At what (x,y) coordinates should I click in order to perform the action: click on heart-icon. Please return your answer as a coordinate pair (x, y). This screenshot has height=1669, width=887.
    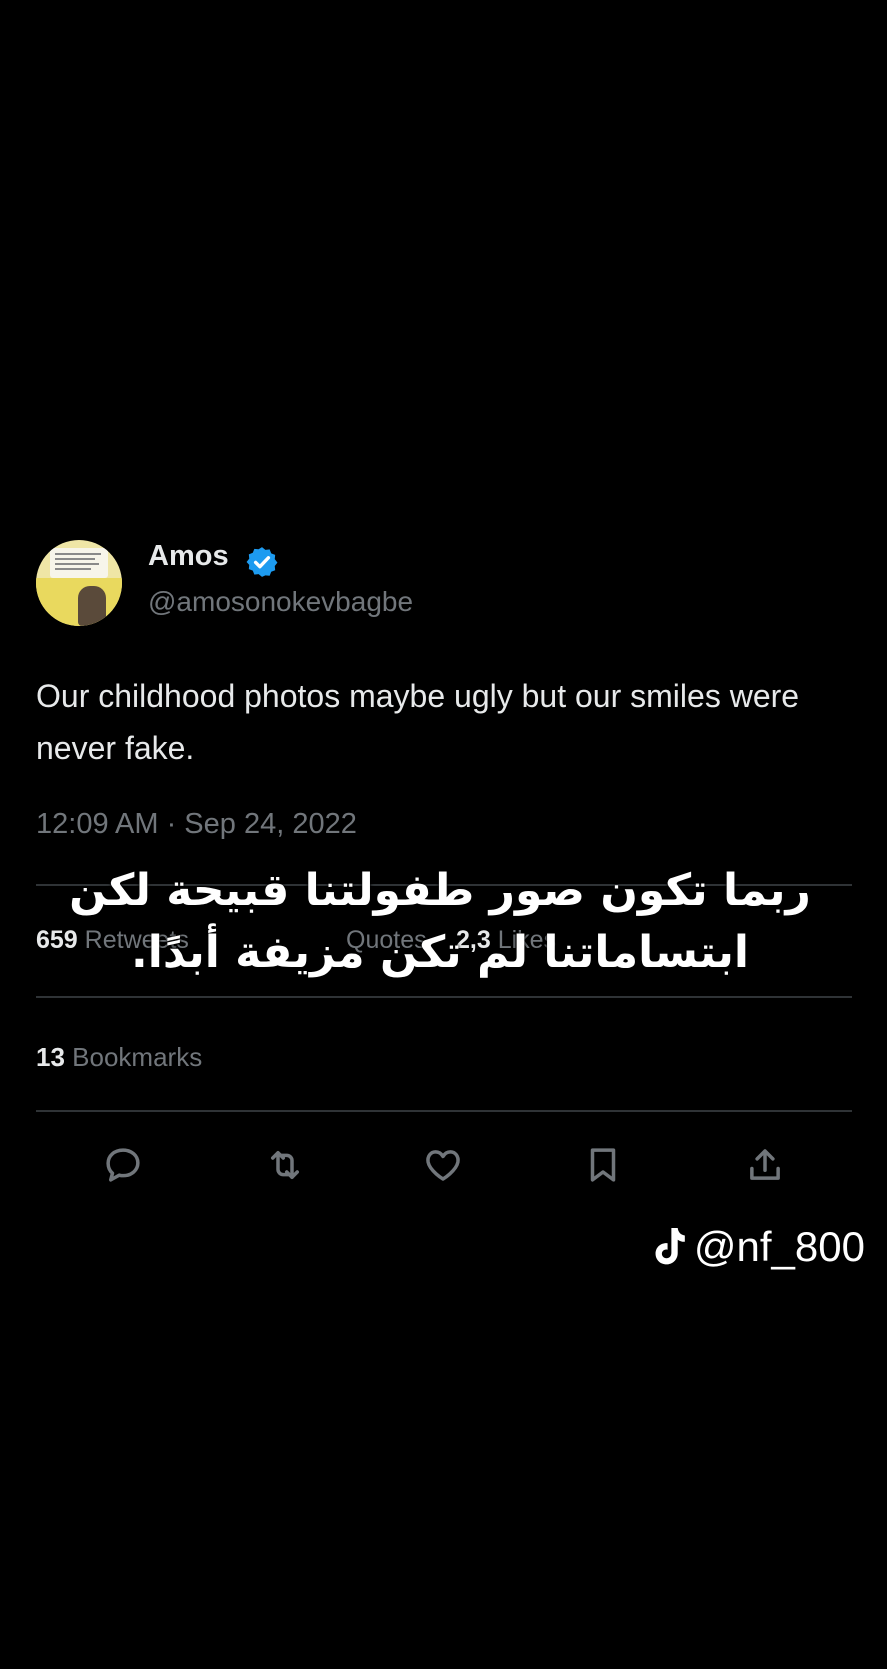
    Looking at the image, I should click on (443, 1165).